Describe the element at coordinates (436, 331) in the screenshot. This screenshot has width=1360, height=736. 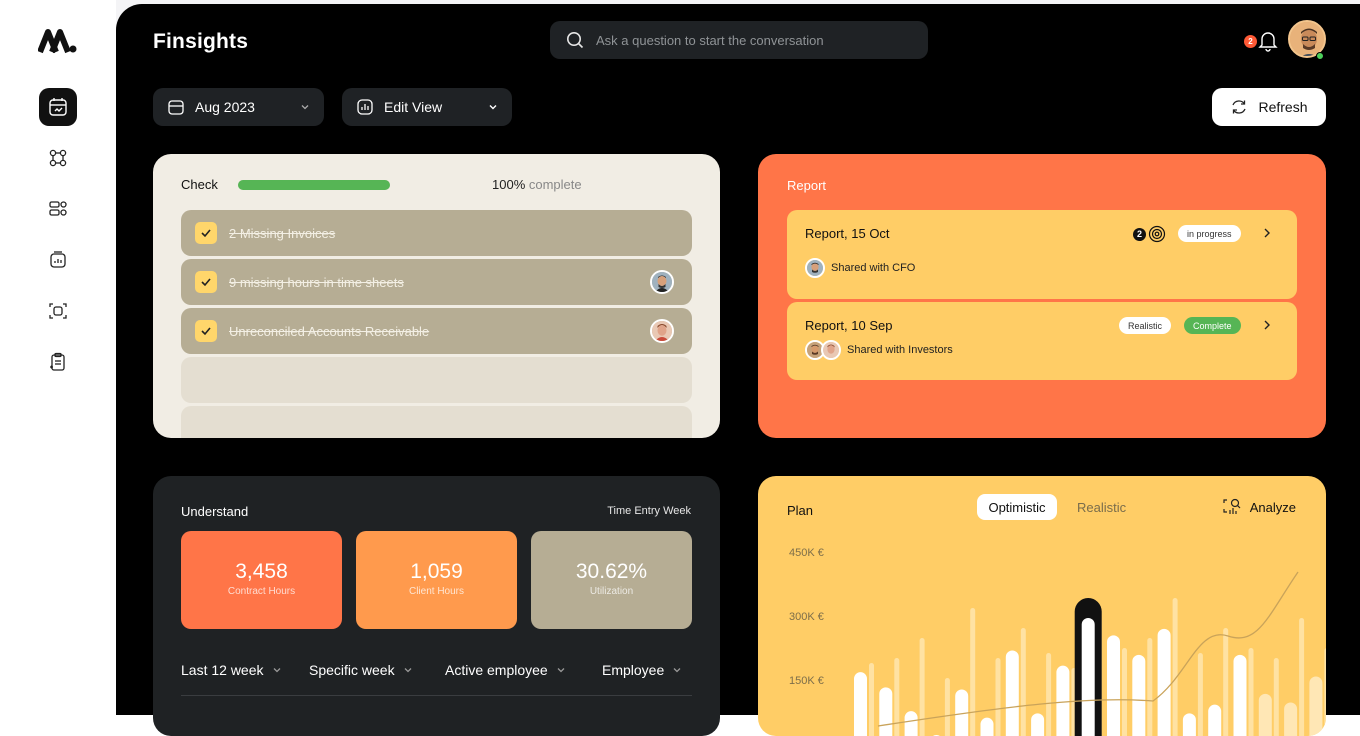
I see `task-item: Unreconciled Accounts Receivable` at that location.